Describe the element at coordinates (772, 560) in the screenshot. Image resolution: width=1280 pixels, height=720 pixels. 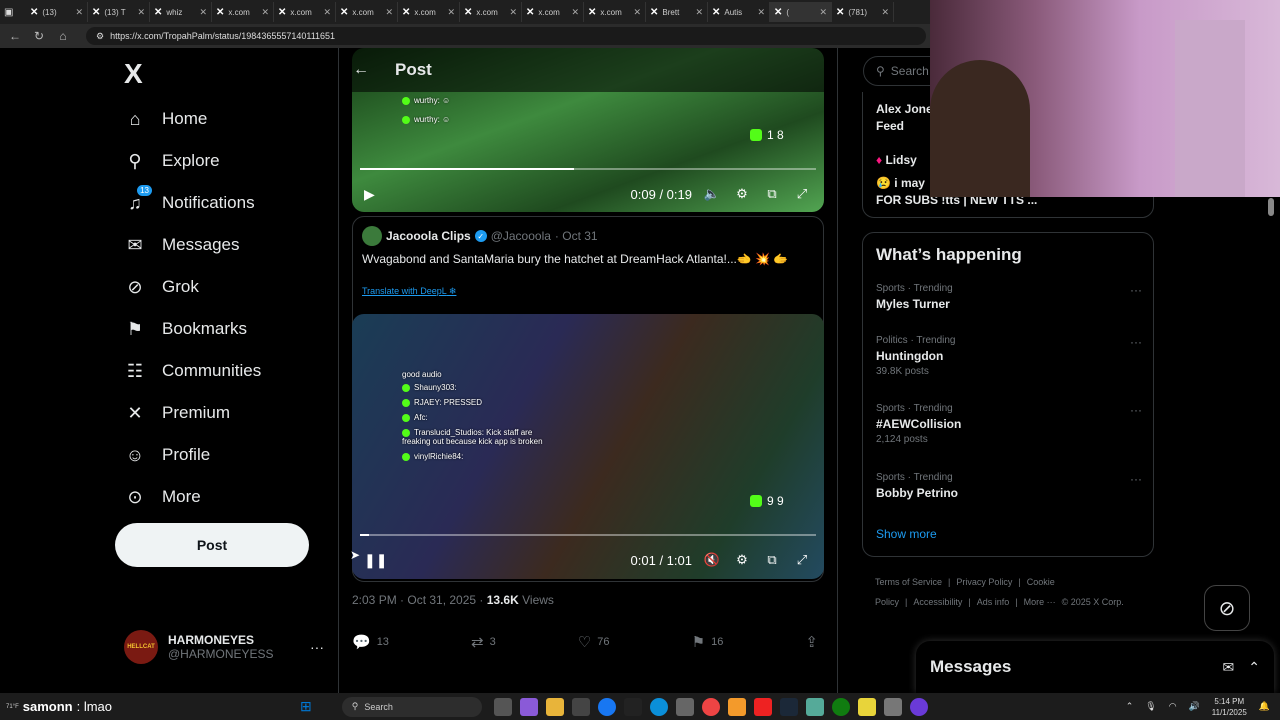
I see `pip-icon: ⧉` at that location.